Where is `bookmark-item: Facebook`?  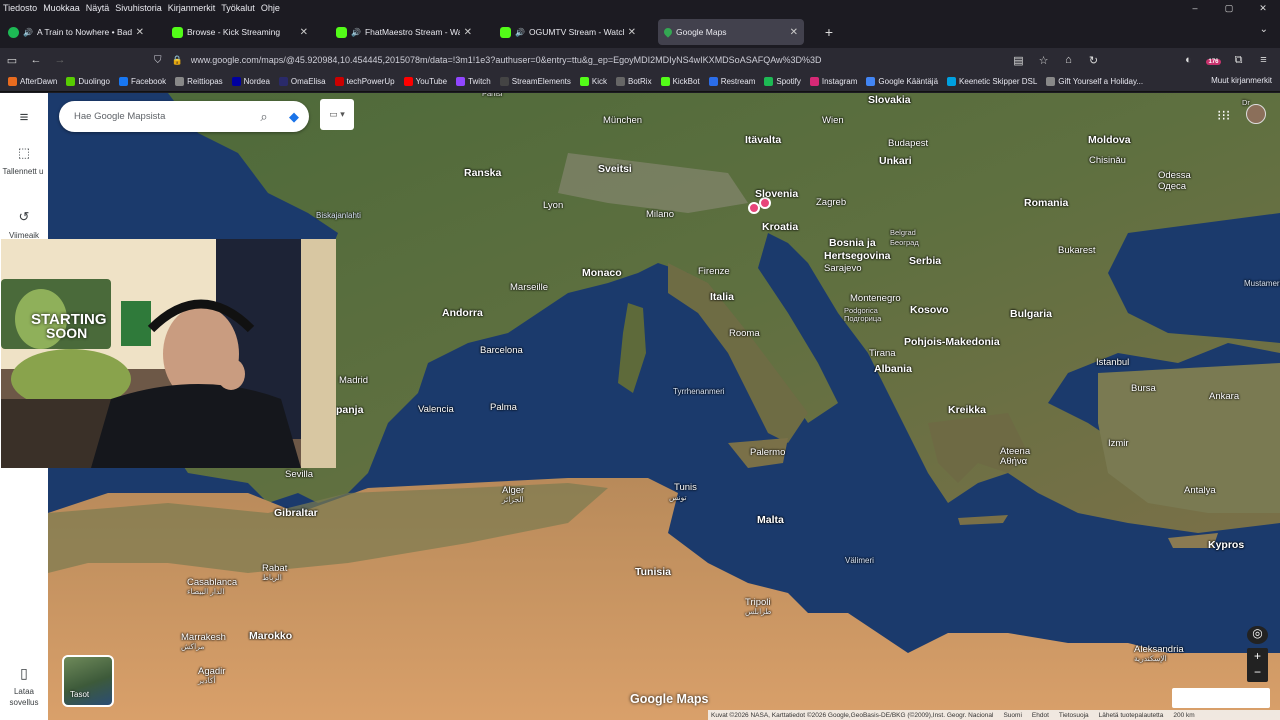 bookmark-item: Facebook is located at coordinates (142, 81).